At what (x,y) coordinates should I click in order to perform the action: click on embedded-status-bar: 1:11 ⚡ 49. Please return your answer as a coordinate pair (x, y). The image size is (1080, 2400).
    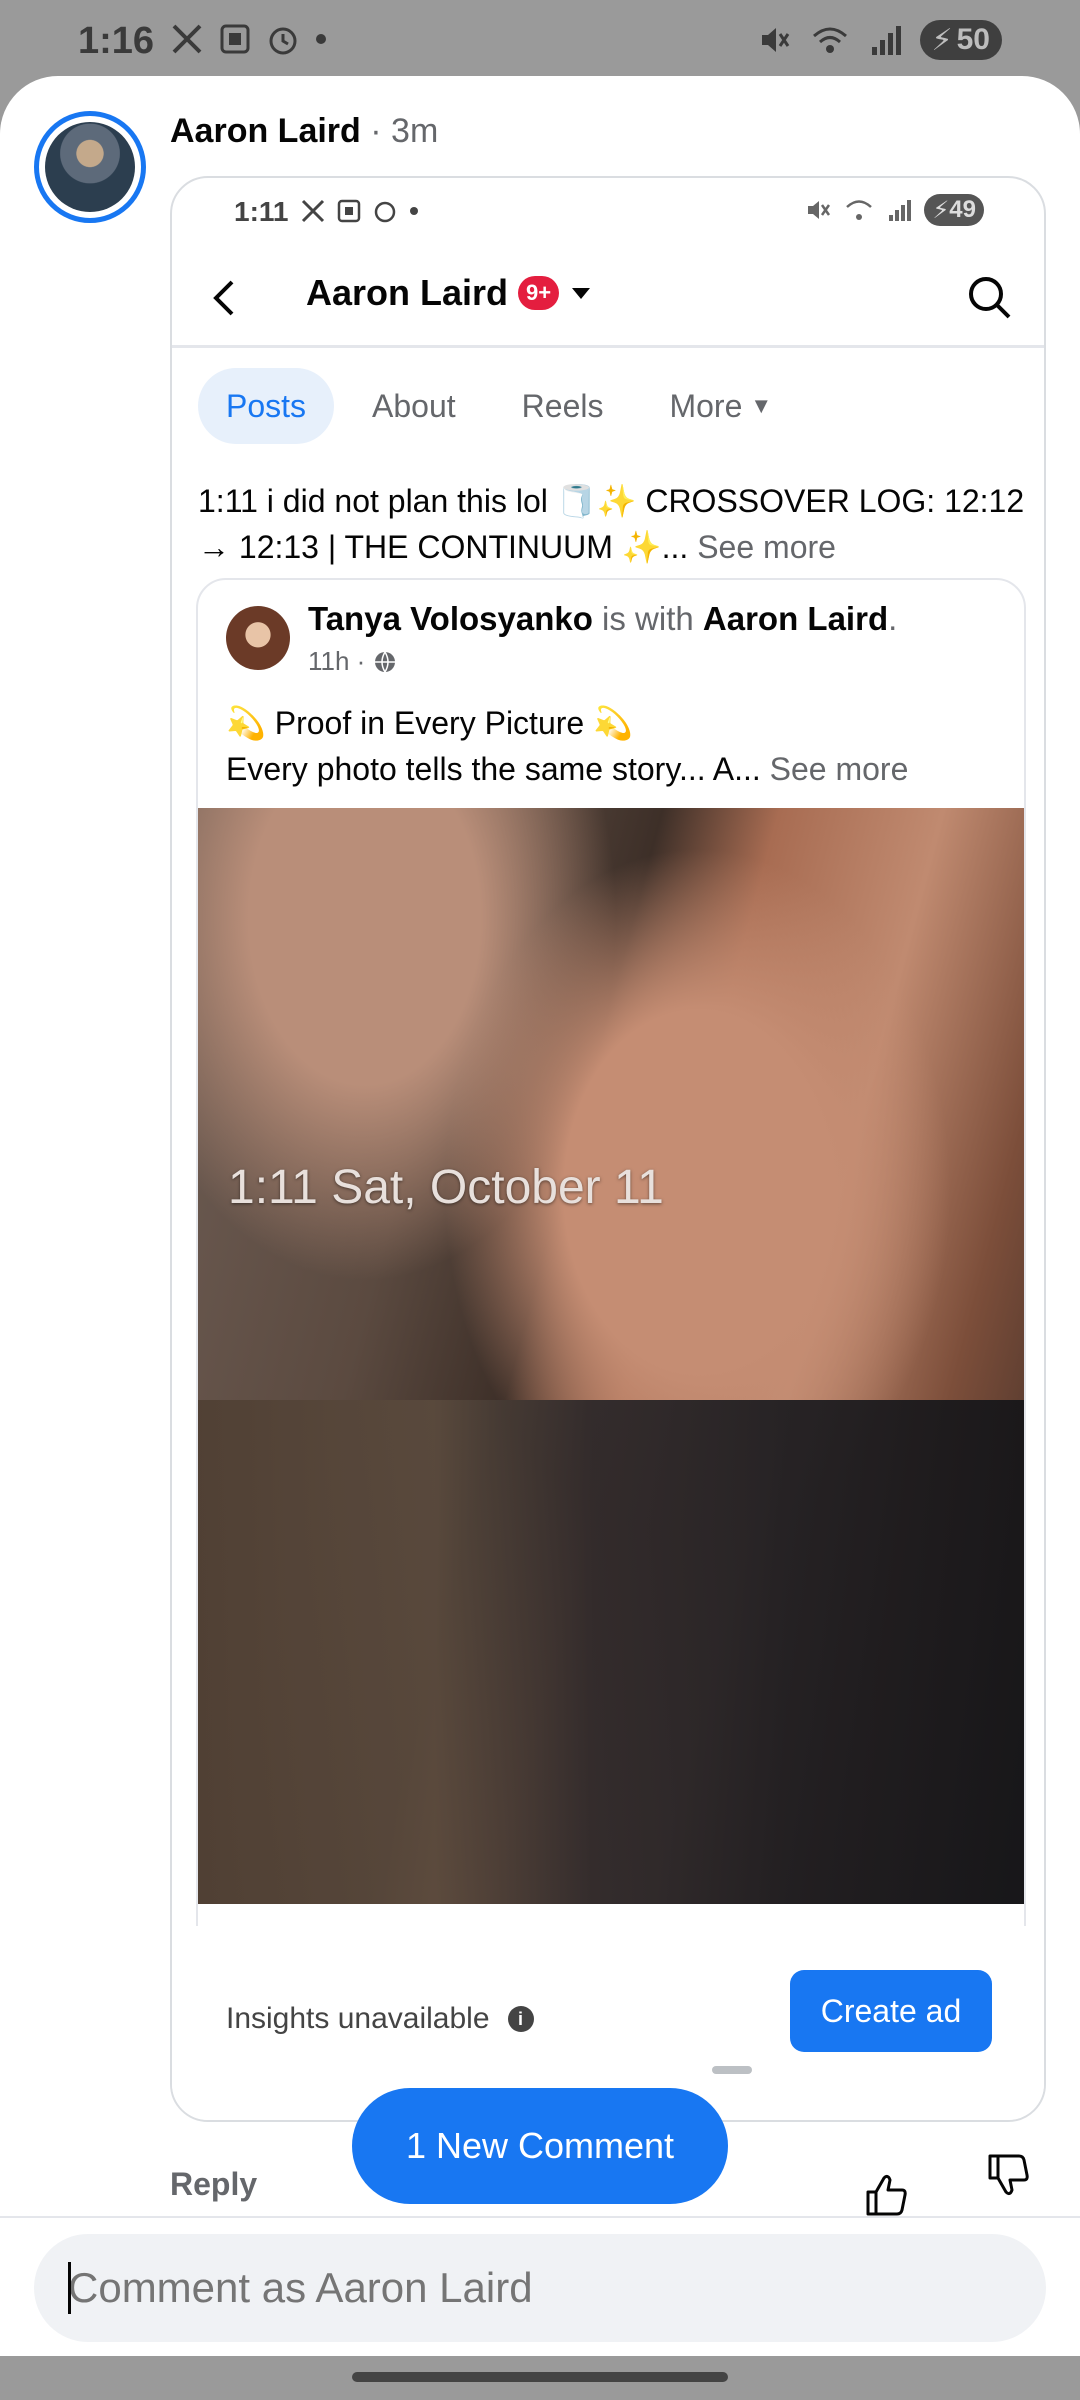
    Looking at the image, I should click on (608, 213).